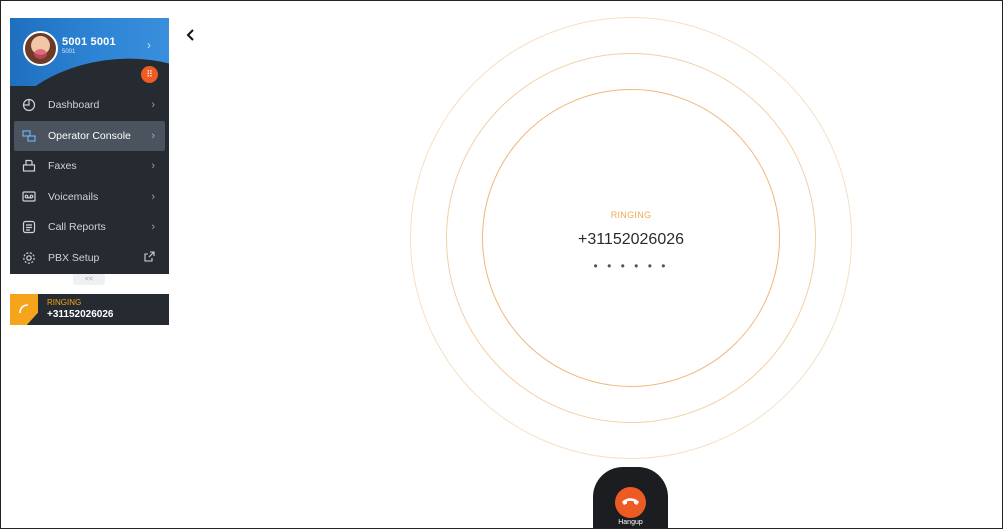 The width and height of the screenshot is (1003, 529). What do you see at coordinates (29, 258) in the screenshot?
I see `gear-icon` at bounding box center [29, 258].